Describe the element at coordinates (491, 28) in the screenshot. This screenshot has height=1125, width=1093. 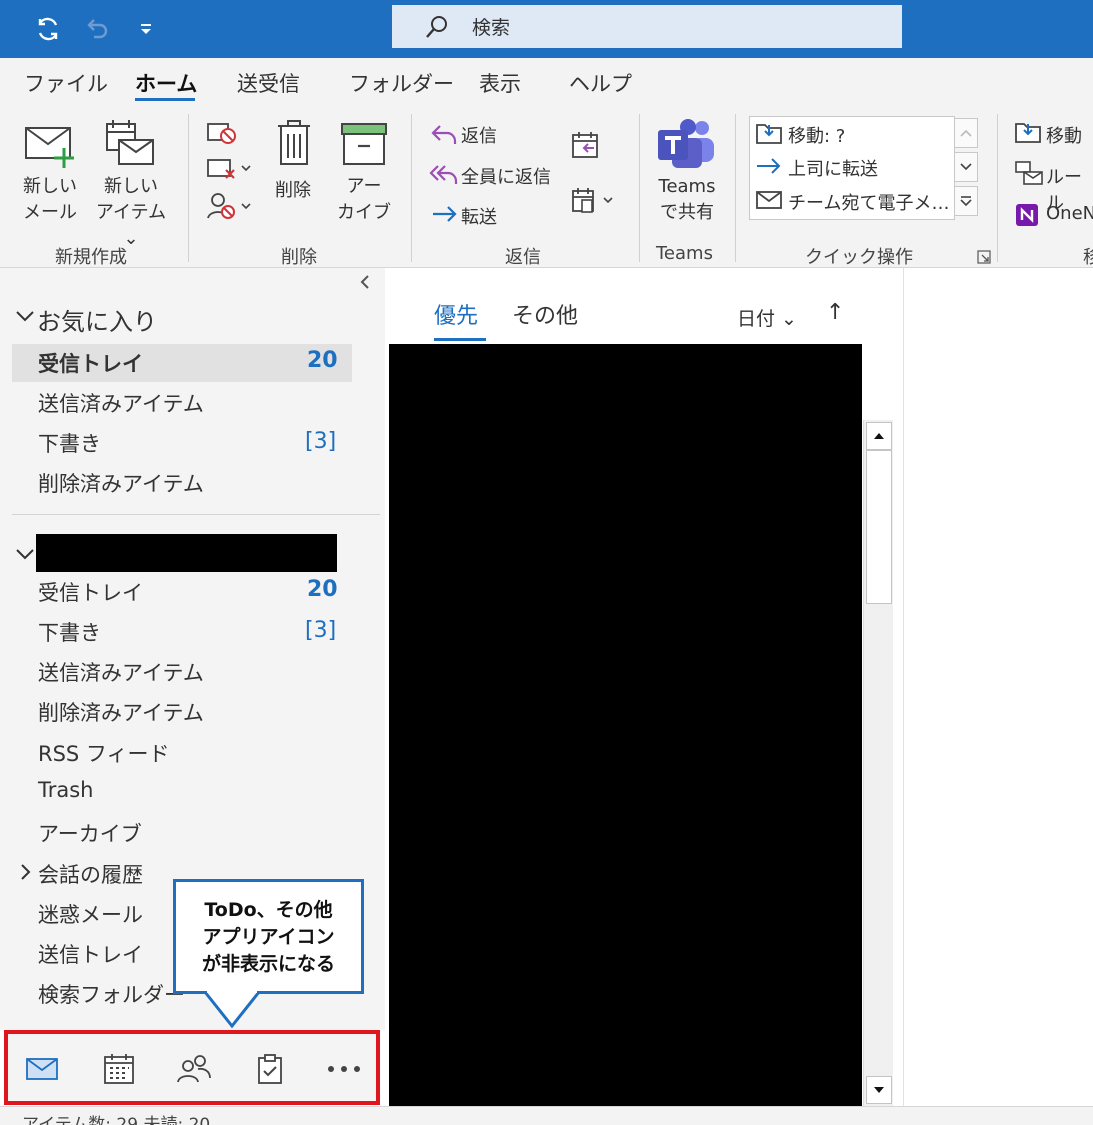
I see `search-placeholder: 検索` at that location.